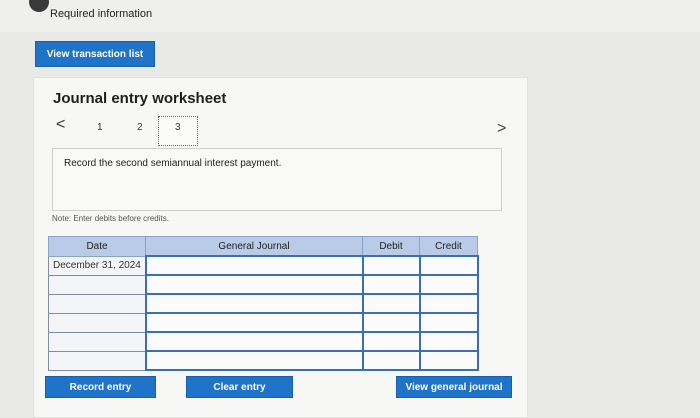 This screenshot has height=418, width=700. I want to click on credit-column-header: Credit, so click(448, 246).